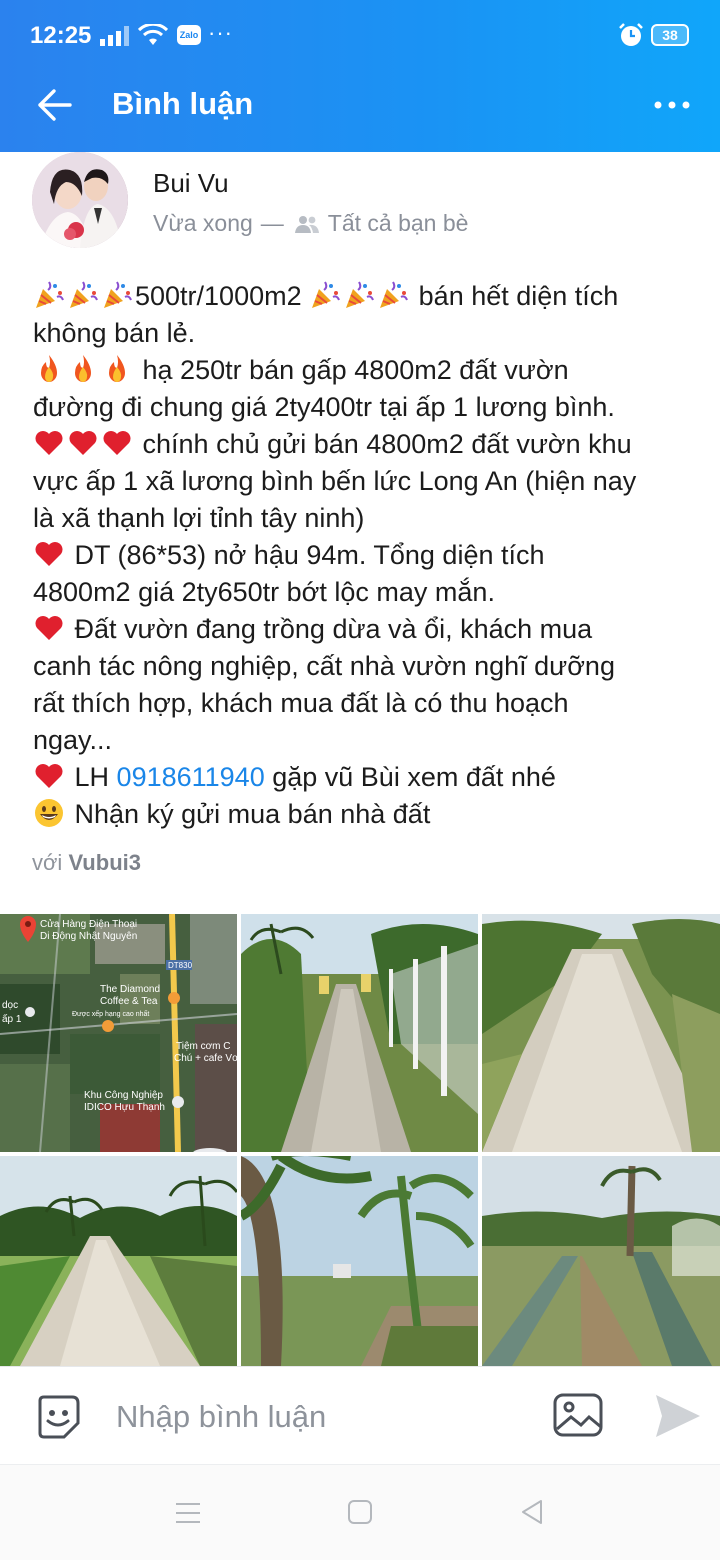 This screenshot has height=1560, width=720. What do you see at coordinates (398, 223) in the screenshot?
I see `post-audience: Tất cả bạn bè` at bounding box center [398, 223].